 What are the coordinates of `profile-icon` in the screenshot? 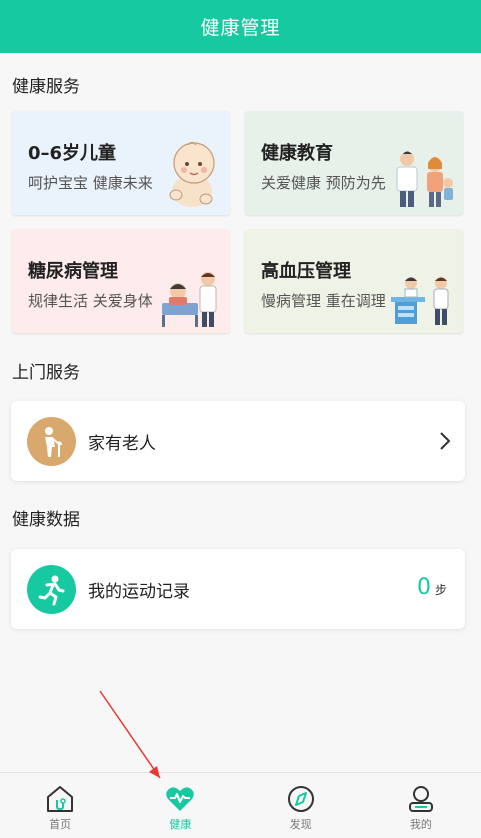 It's located at (420, 799).